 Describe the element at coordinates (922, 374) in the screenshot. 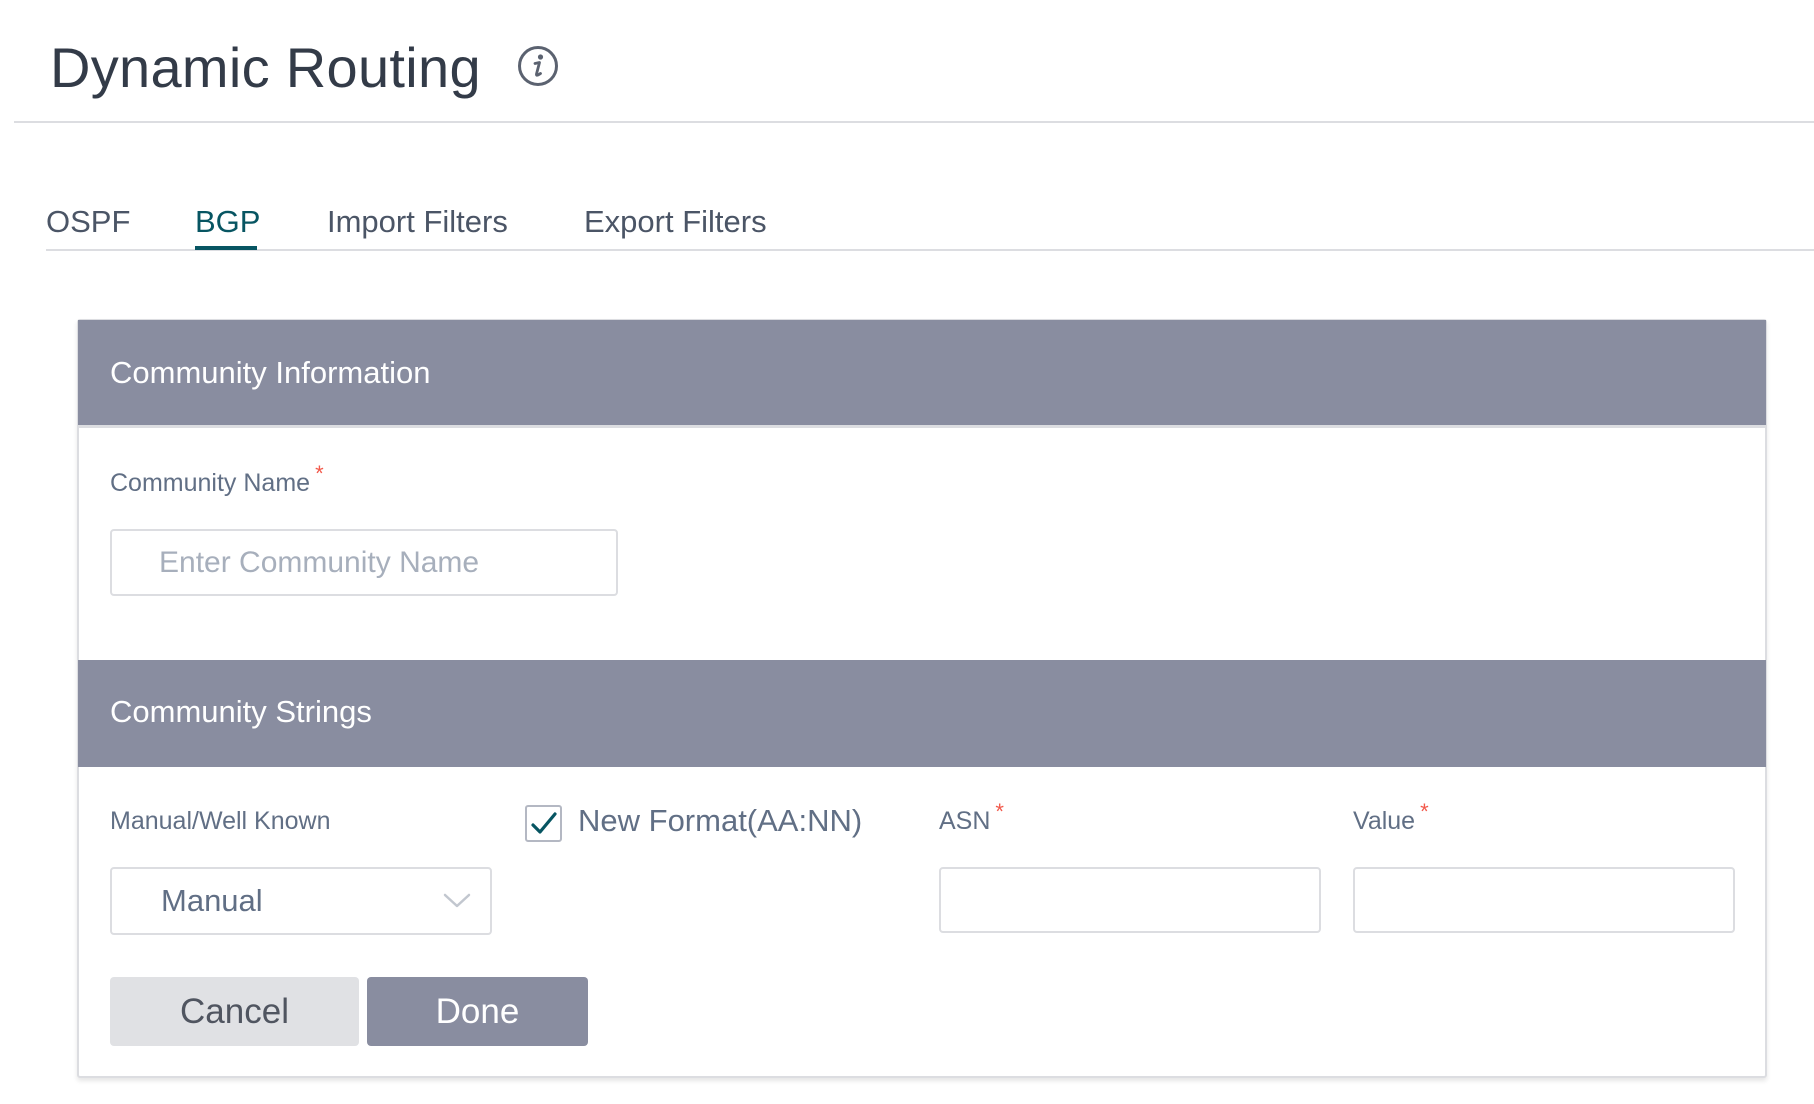

I see `community-information-header: Community Information` at that location.